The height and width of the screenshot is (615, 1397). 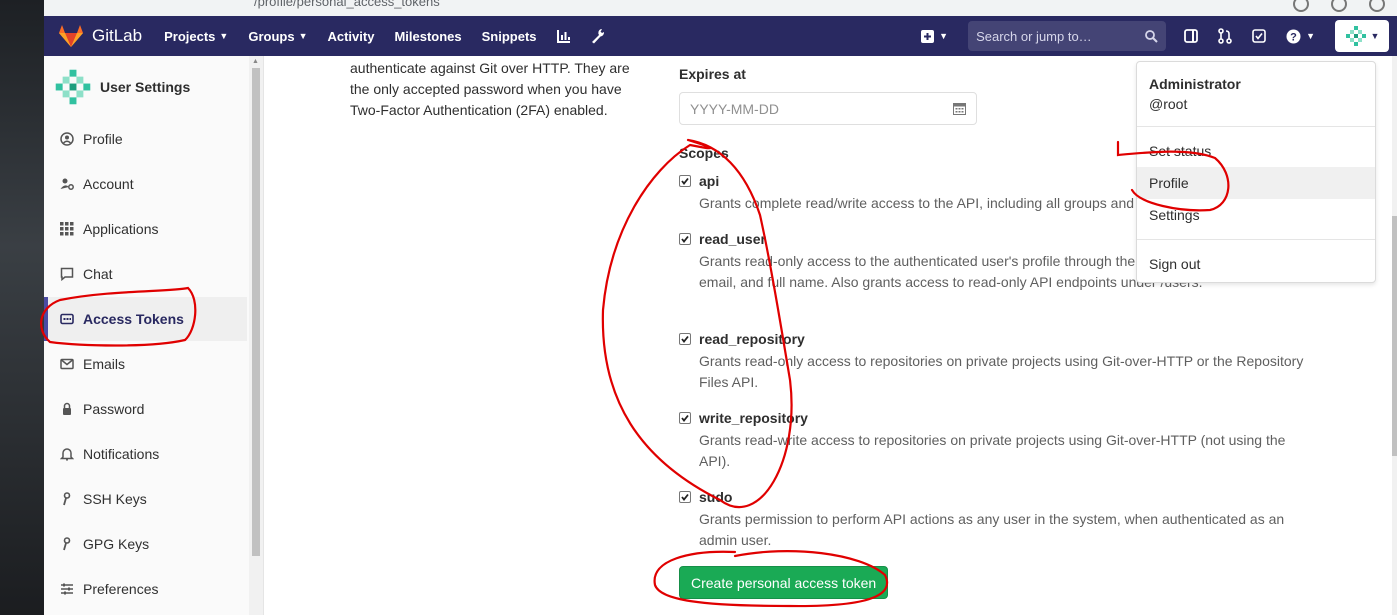 I want to click on desktop-background, so click(x=22, y=307).